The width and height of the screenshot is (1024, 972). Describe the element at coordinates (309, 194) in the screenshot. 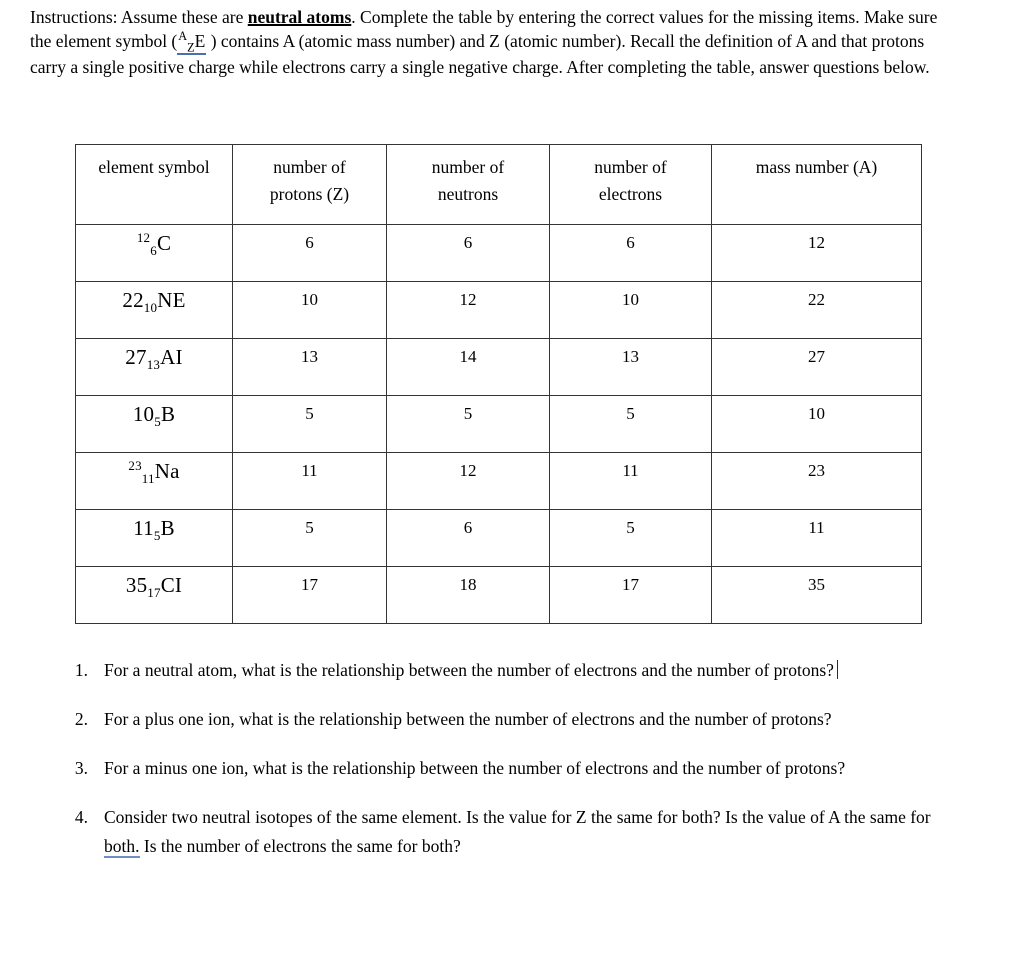

I see `column-header-protons-line2: protons (Z)` at that location.